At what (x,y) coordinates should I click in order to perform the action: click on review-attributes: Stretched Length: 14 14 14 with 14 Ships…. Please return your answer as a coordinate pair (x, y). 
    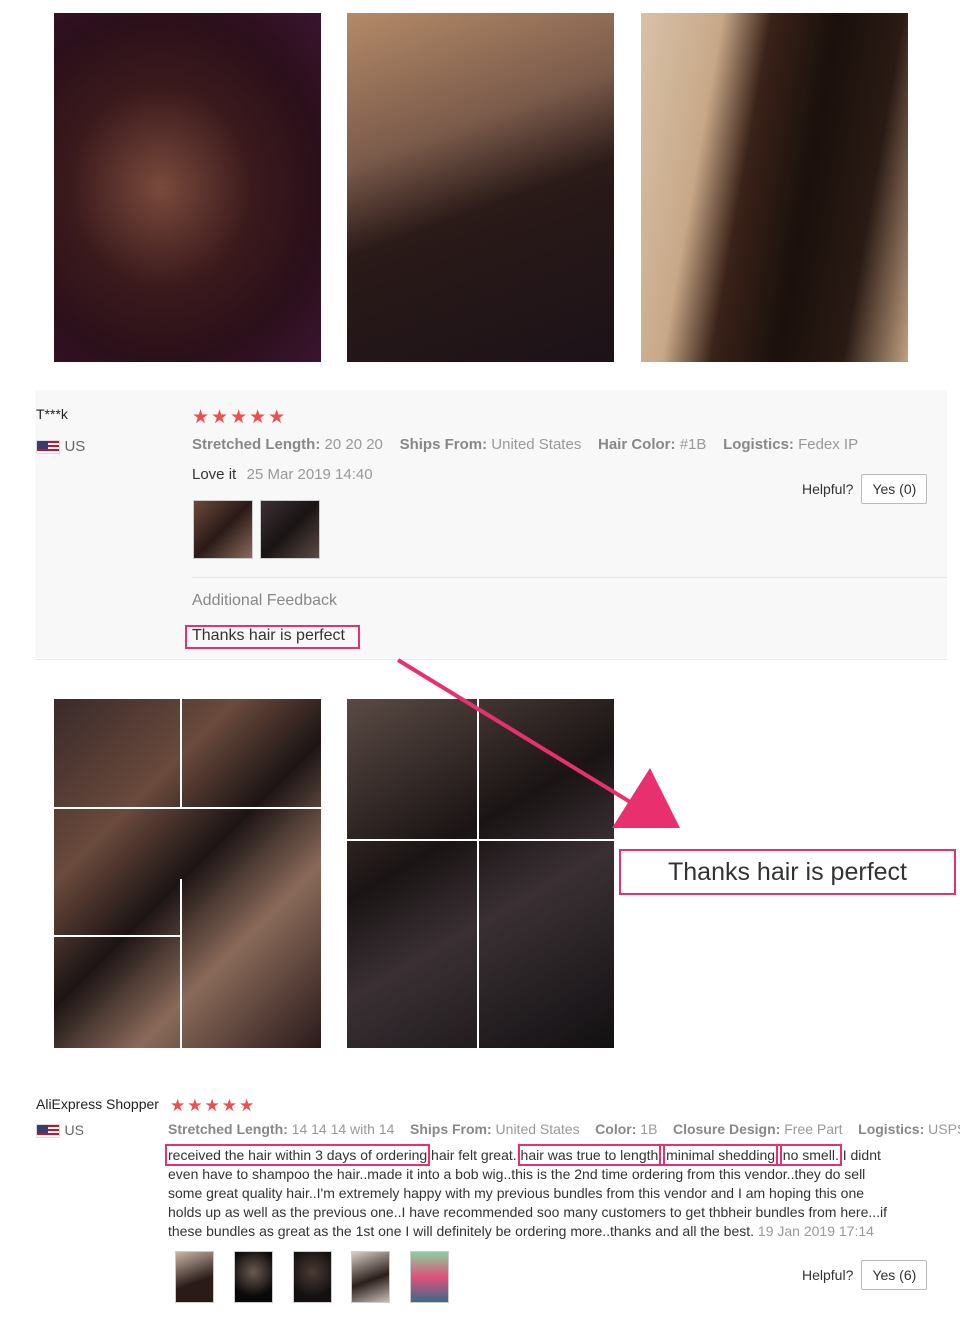
    Looking at the image, I should click on (564, 1129).